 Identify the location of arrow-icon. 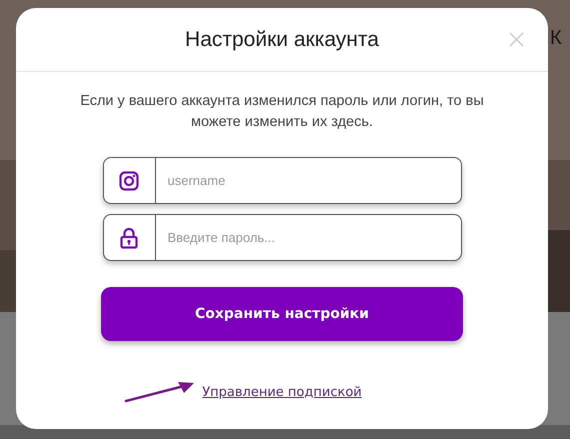
(160, 392).